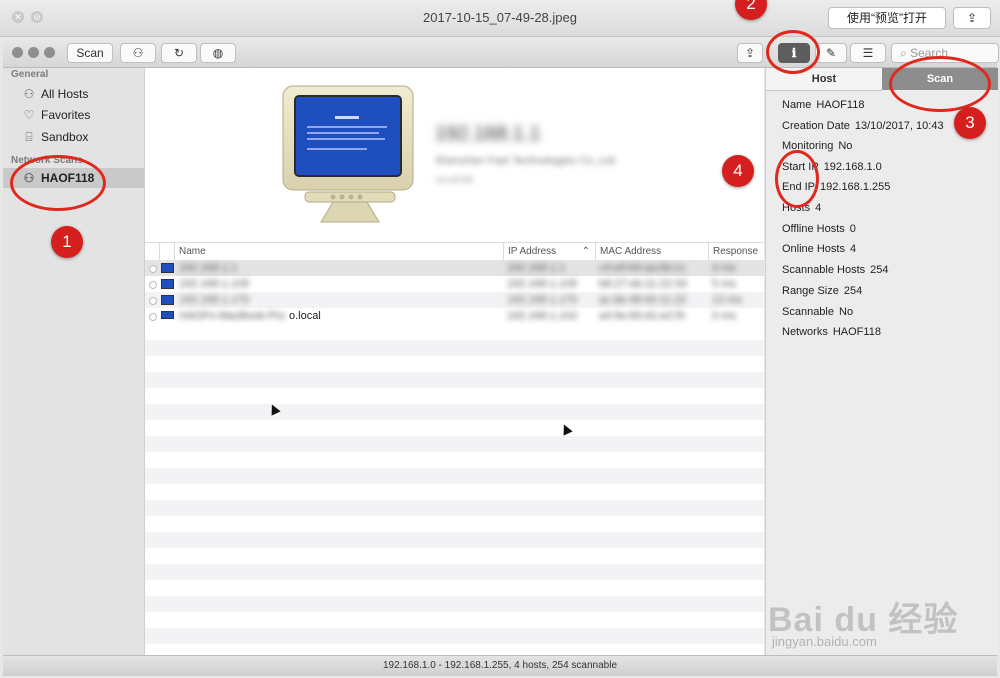 The width and height of the screenshot is (1000, 678). I want to click on row-response: 5 ms, so click(724, 284).